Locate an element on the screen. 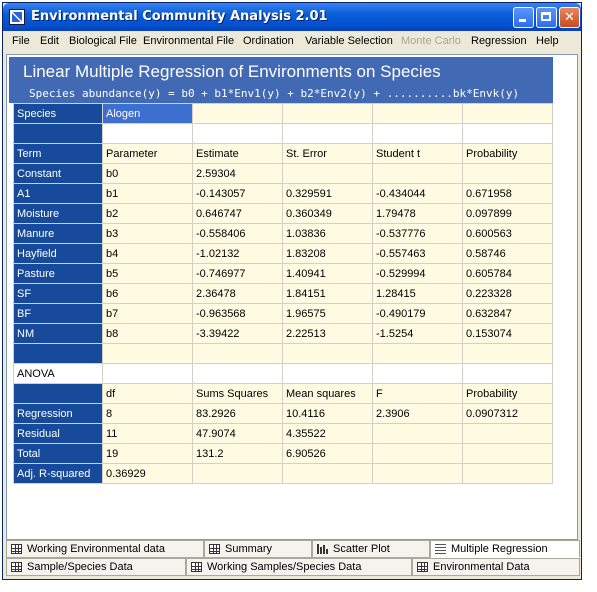 The image size is (597, 592). column-header: St. Error is located at coordinates (327, 153).